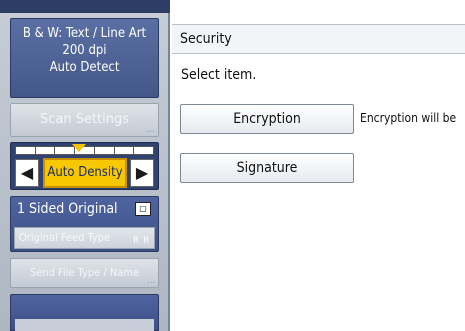 The height and width of the screenshot is (331, 465). Describe the element at coordinates (85, 6) in the screenshot. I see `top-strip` at that location.